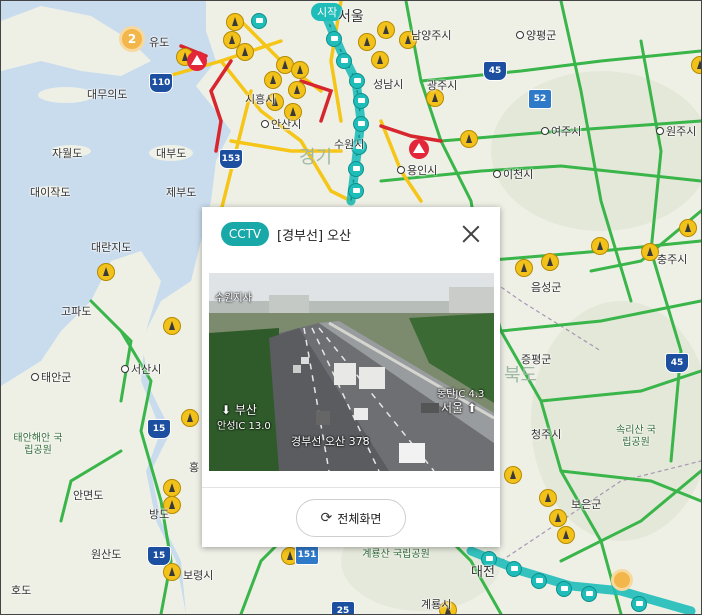 This screenshot has height=615, width=702. What do you see at coordinates (106, 554) in the screenshot?
I see `place-label: 원산도` at bounding box center [106, 554].